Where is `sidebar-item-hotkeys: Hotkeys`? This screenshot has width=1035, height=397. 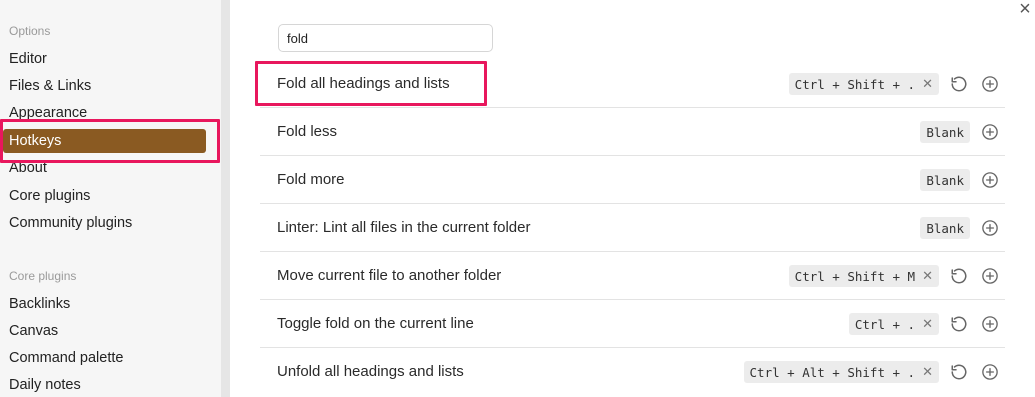
sidebar-item-hotkeys: Hotkeys is located at coordinates (104, 141).